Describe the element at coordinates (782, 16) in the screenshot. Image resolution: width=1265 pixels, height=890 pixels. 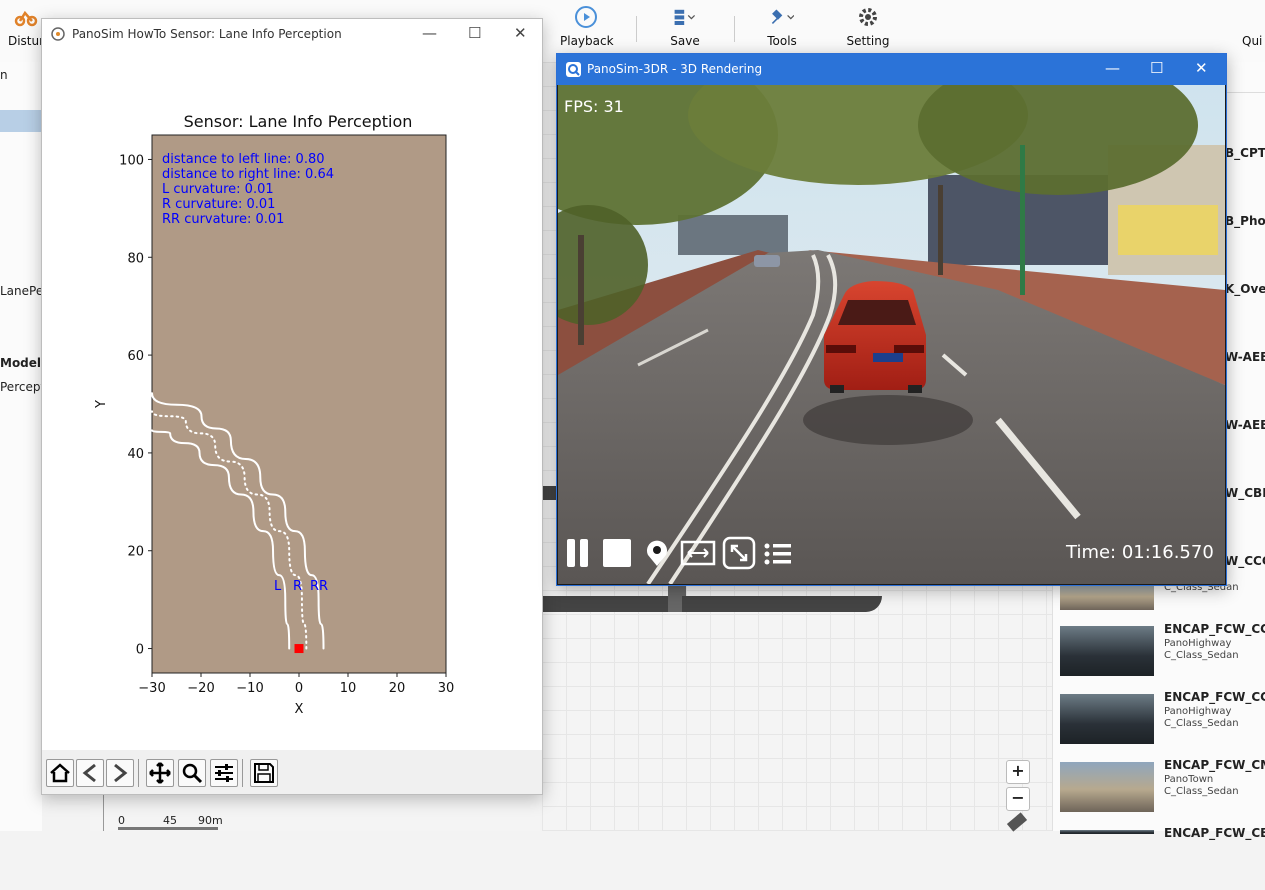
I see `tools-icon` at that location.